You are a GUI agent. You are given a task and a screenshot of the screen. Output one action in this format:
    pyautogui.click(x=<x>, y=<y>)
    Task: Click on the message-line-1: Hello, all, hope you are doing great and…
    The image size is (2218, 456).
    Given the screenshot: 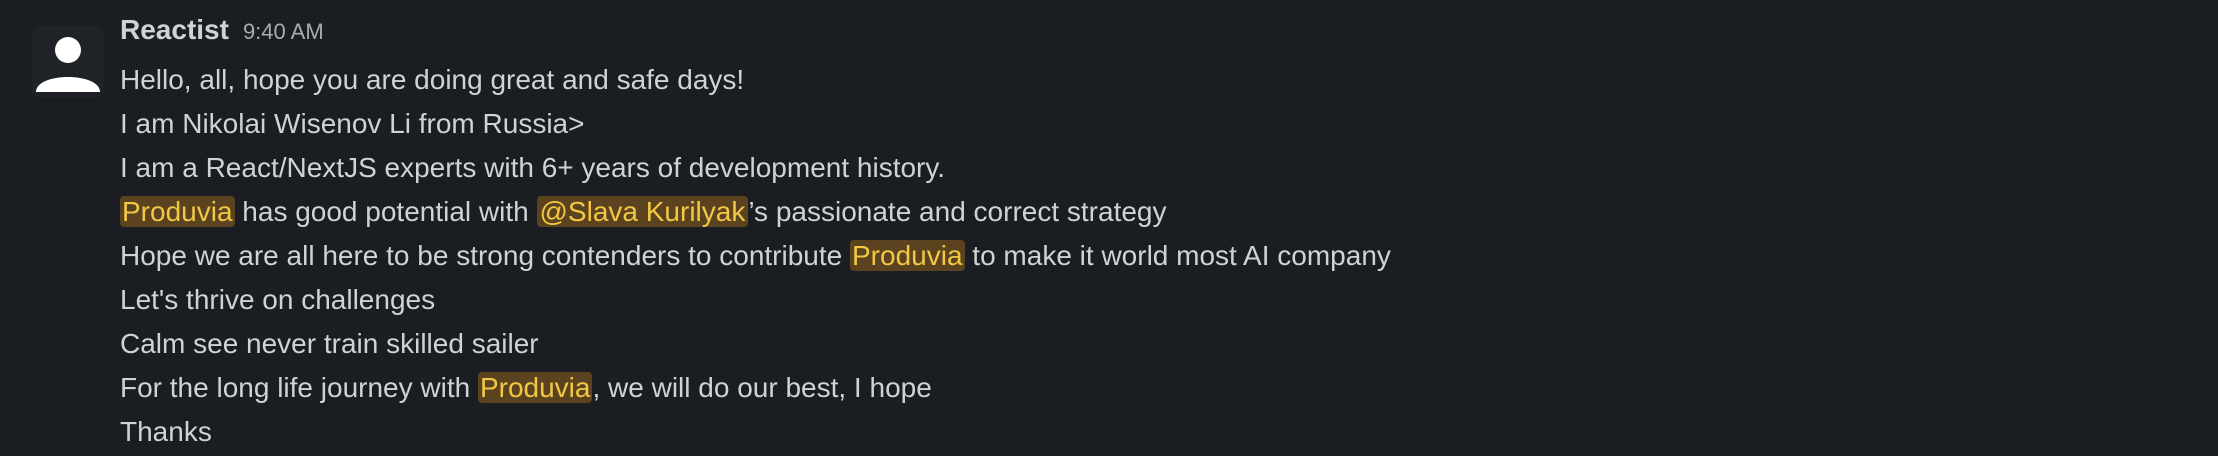 What is the action you would take?
    pyautogui.click(x=1149, y=80)
    